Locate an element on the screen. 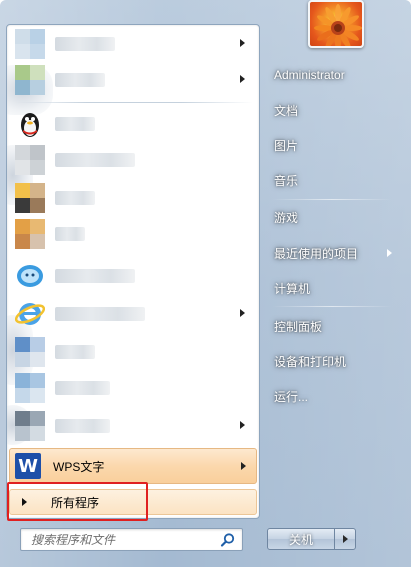 This screenshot has height=567, width=411. shutdown-options-button is located at coordinates (345, 539).